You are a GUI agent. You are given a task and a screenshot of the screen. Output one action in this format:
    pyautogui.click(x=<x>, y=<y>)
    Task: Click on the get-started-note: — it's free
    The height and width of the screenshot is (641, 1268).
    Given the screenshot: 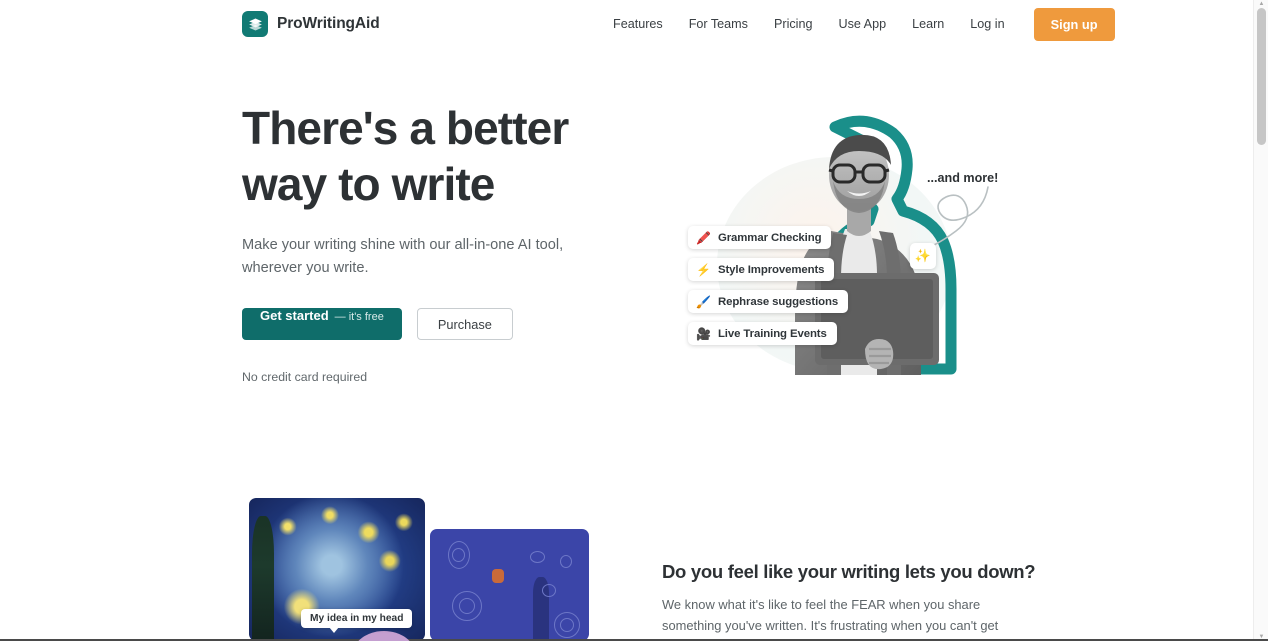 What is the action you would take?
    pyautogui.click(x=359, y=317)
    